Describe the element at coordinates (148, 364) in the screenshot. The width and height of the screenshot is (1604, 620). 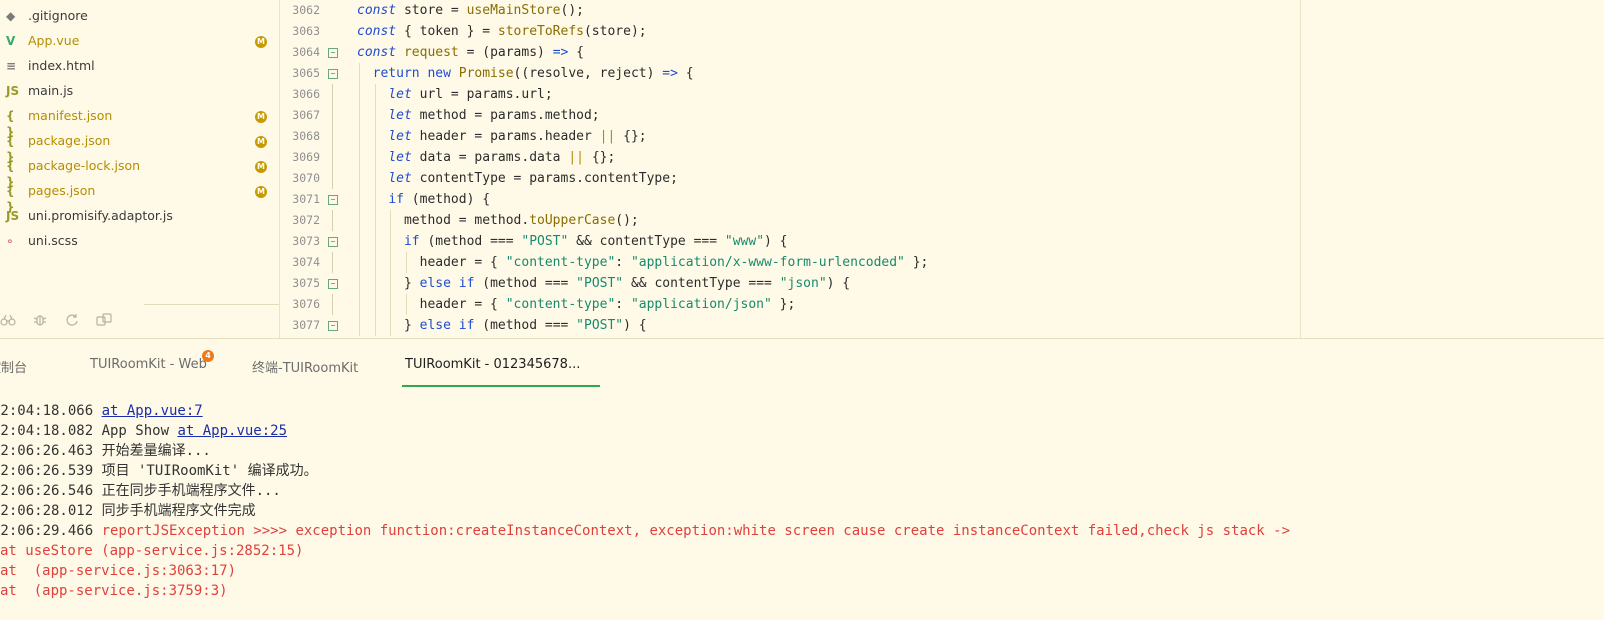
I see `tab-label: TUIRoomKit - Web` at that location.